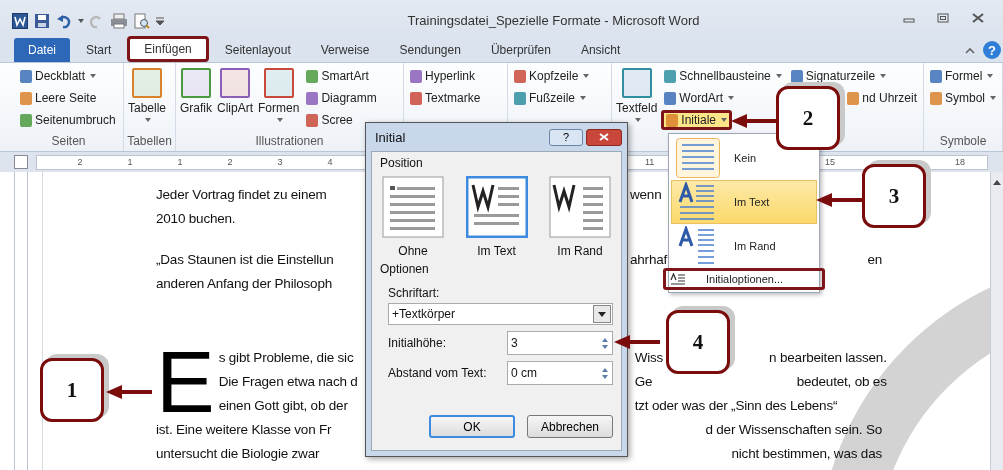 The image size is (1003, 470). I want to click on ribbon-button: SmartArt, so click(337, 76).